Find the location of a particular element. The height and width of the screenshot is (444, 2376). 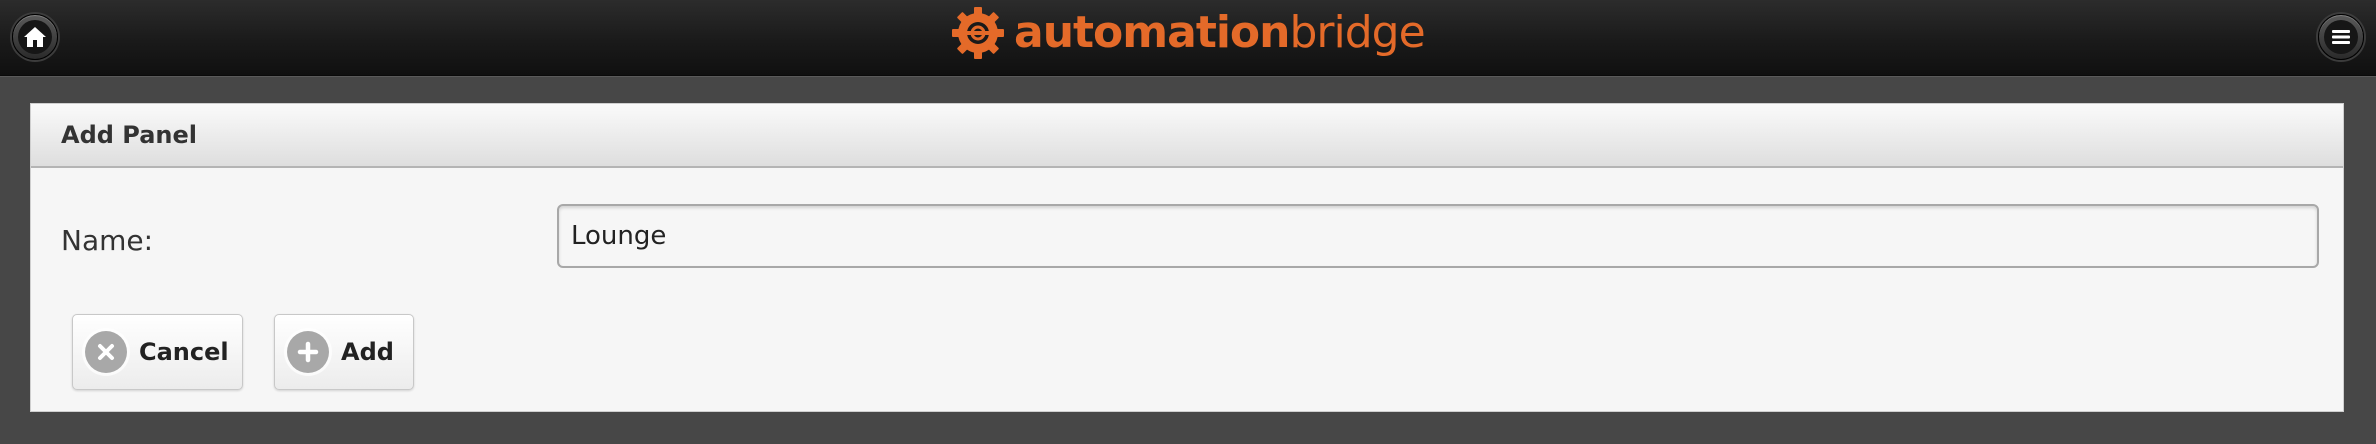

logo-text-bold: automation is located at coordinates (1152, 32).